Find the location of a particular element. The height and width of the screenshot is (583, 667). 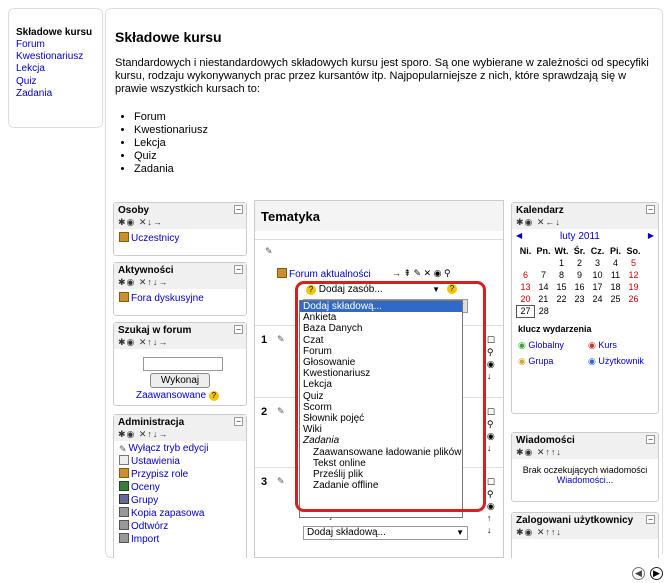

search-input is located at coordinates (183, 364).